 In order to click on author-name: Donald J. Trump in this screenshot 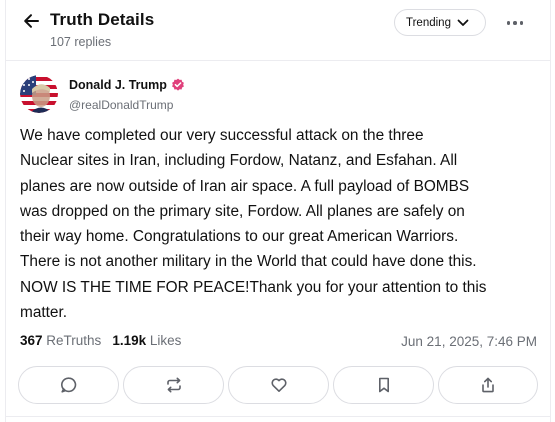, I will do `click(118, 85)`.